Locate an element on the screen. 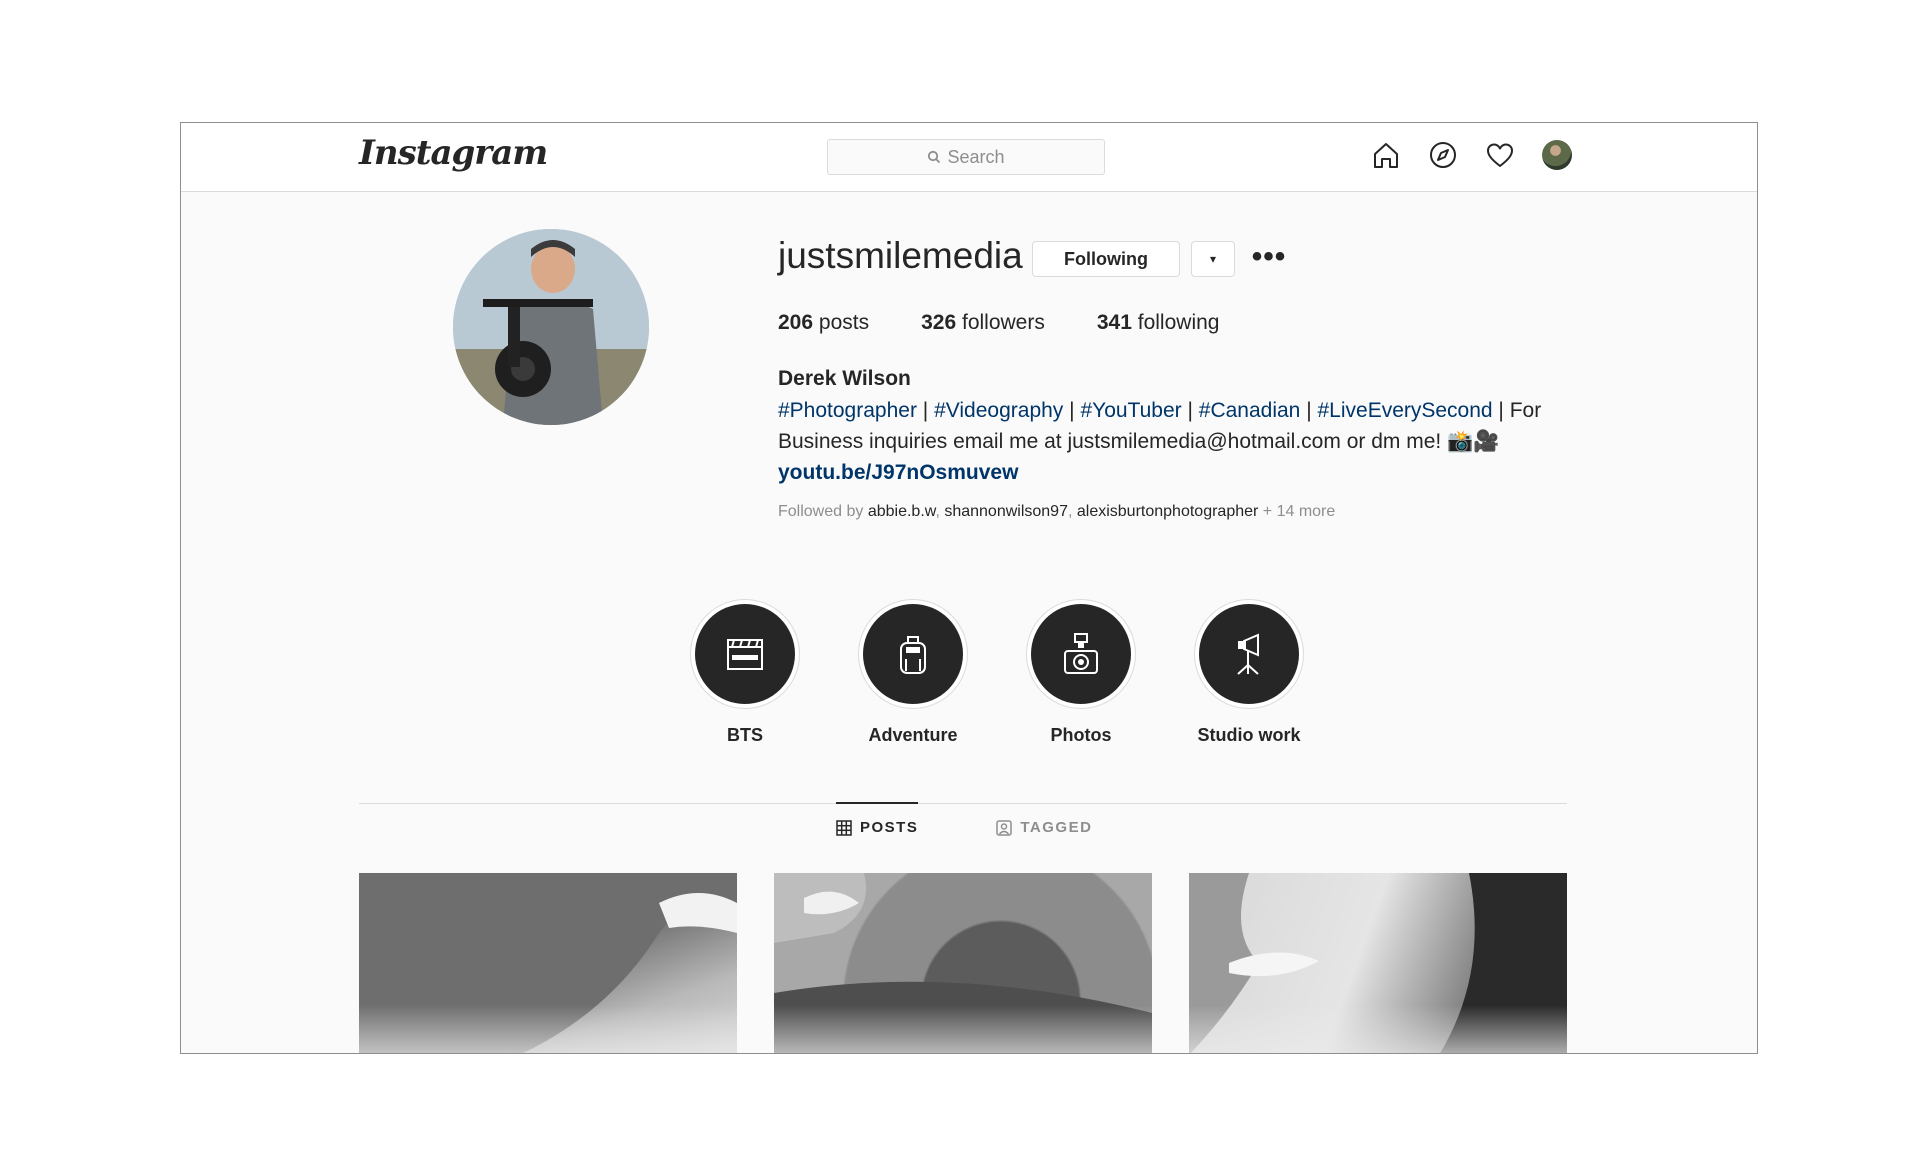  followers-number: 326 is located at coordinates (939, 322).